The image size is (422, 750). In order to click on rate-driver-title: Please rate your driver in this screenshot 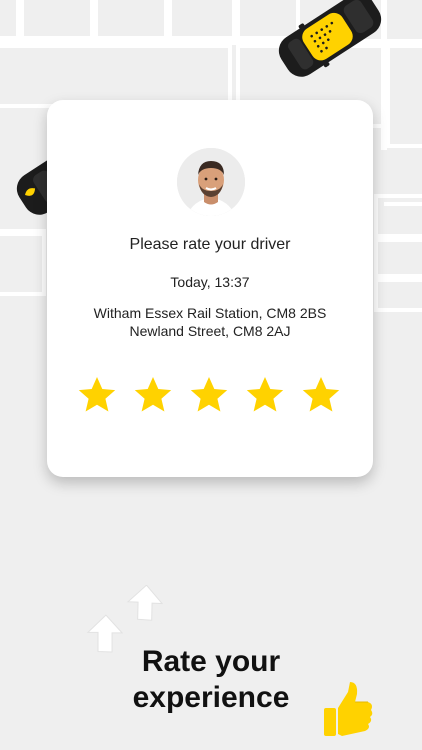, I will do `click(210, 244)`.